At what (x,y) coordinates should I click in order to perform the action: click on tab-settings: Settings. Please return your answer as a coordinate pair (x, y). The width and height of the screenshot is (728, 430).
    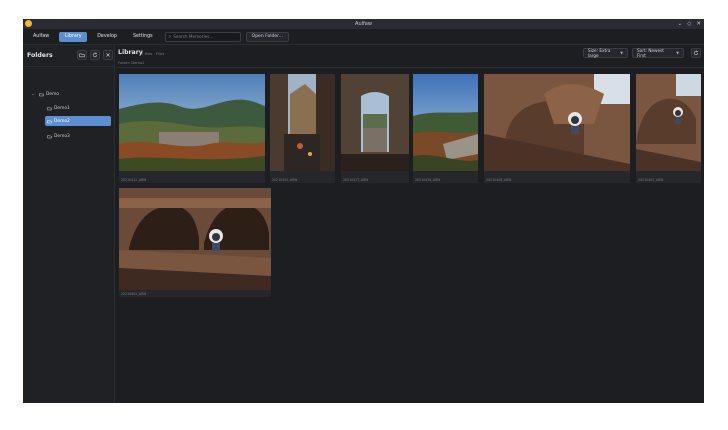
    Looking at the image, I should click on (143, 37).